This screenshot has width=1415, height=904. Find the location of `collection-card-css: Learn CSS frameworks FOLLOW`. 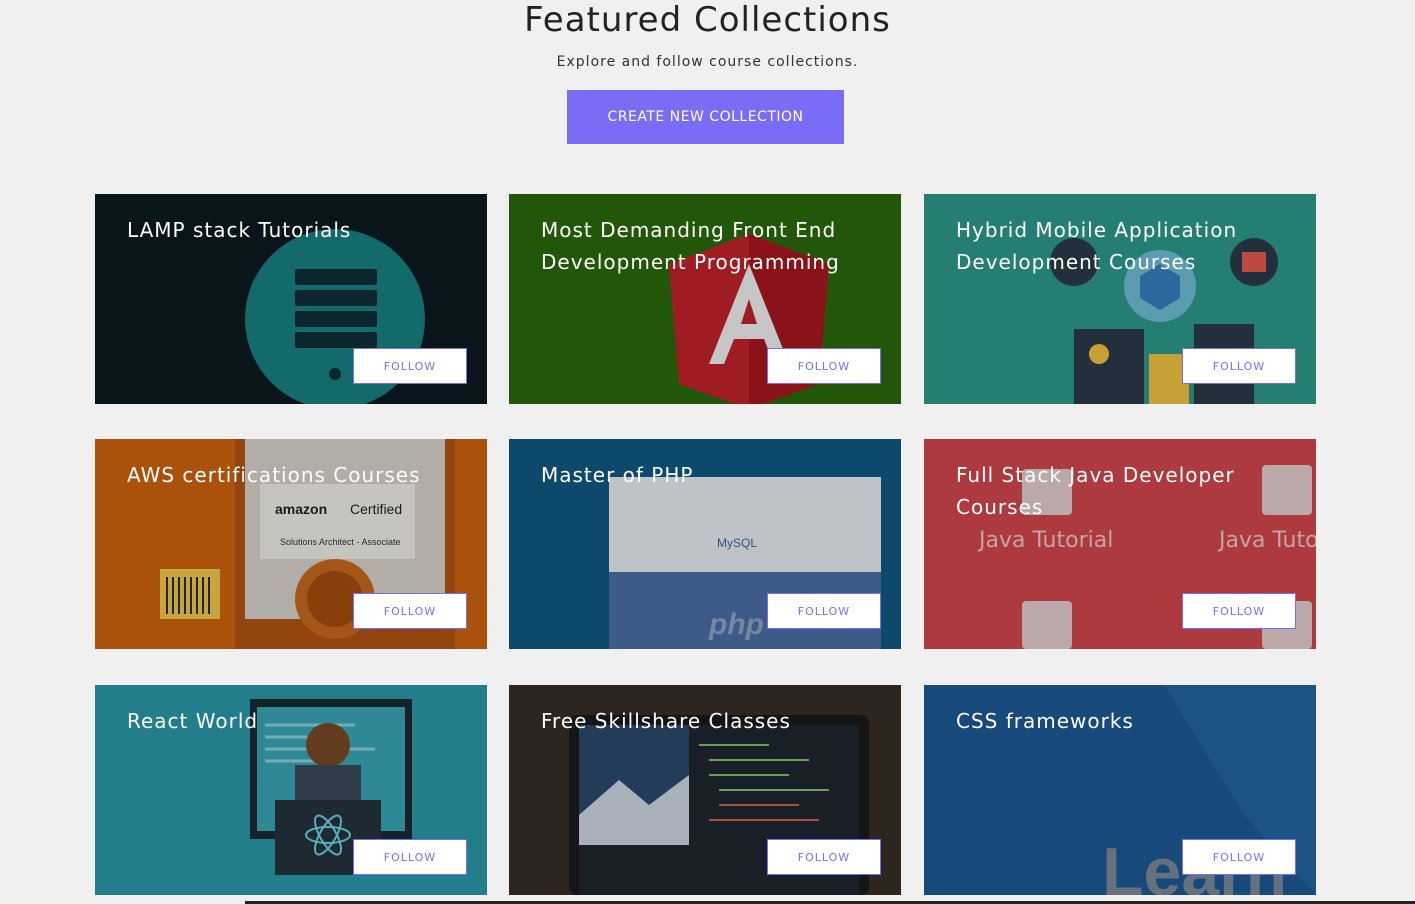

collection-card-css: Learn CSS frameworks FOLLOW is located at coordinates (1120, 790).